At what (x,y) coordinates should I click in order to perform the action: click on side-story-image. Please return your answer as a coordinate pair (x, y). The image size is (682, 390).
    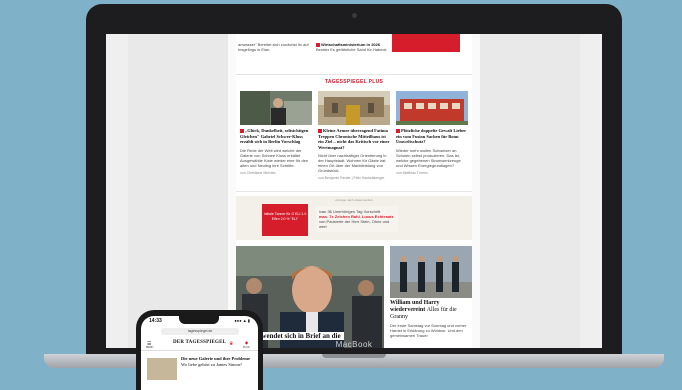
    Looking at the image, I should click on (431, 272).